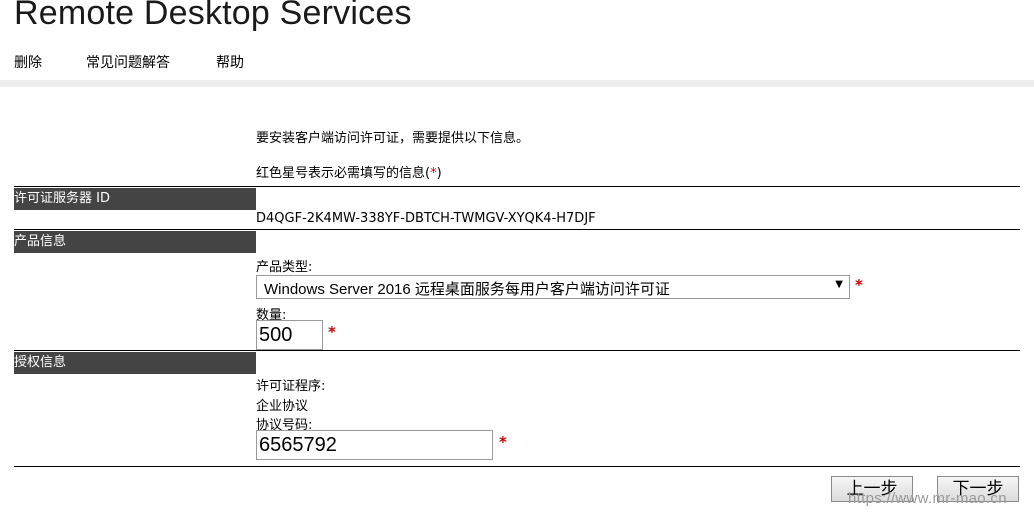  I want to click on section-header-authorization: 授权信息, so click(135, 363).